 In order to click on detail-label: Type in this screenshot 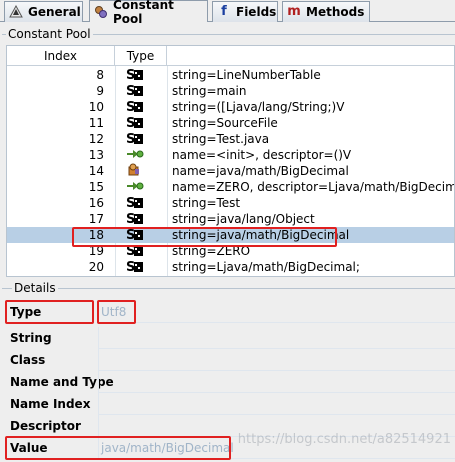, I will do `click(26, 312)`.